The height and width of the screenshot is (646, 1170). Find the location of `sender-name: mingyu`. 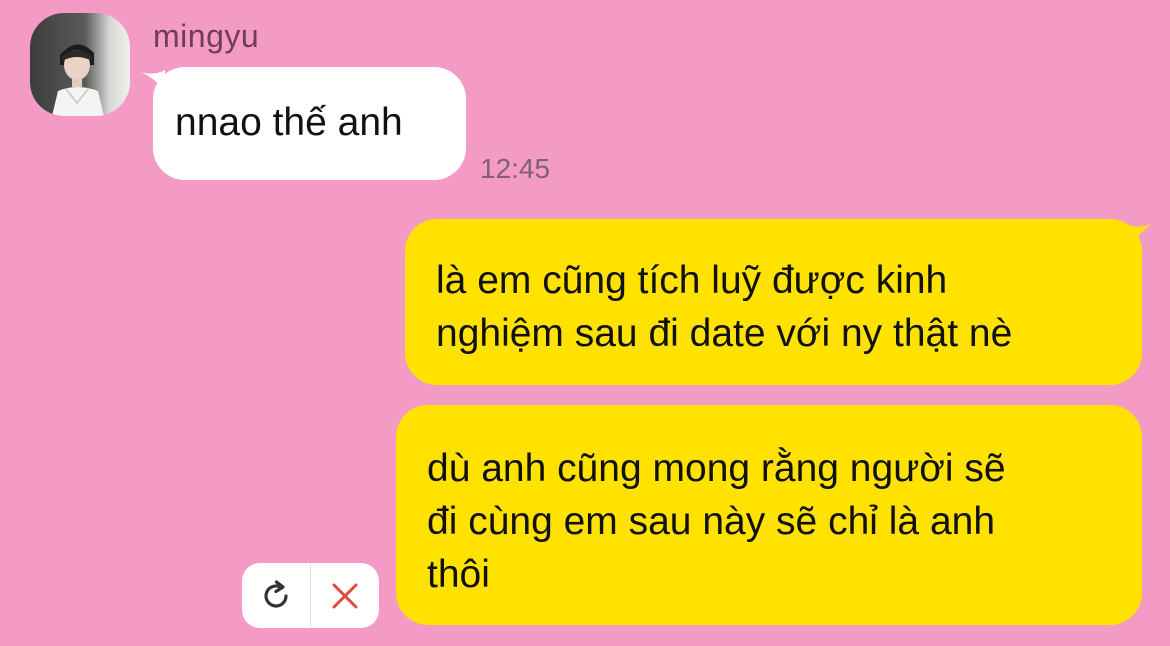

sender-name: mingyu is located at coordinates (206, 36).